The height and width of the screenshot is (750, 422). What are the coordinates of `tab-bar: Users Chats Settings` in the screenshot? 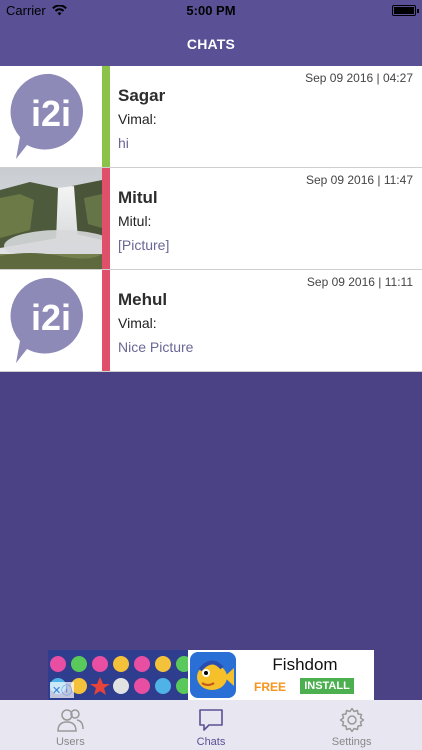 It's located at (211, 725).